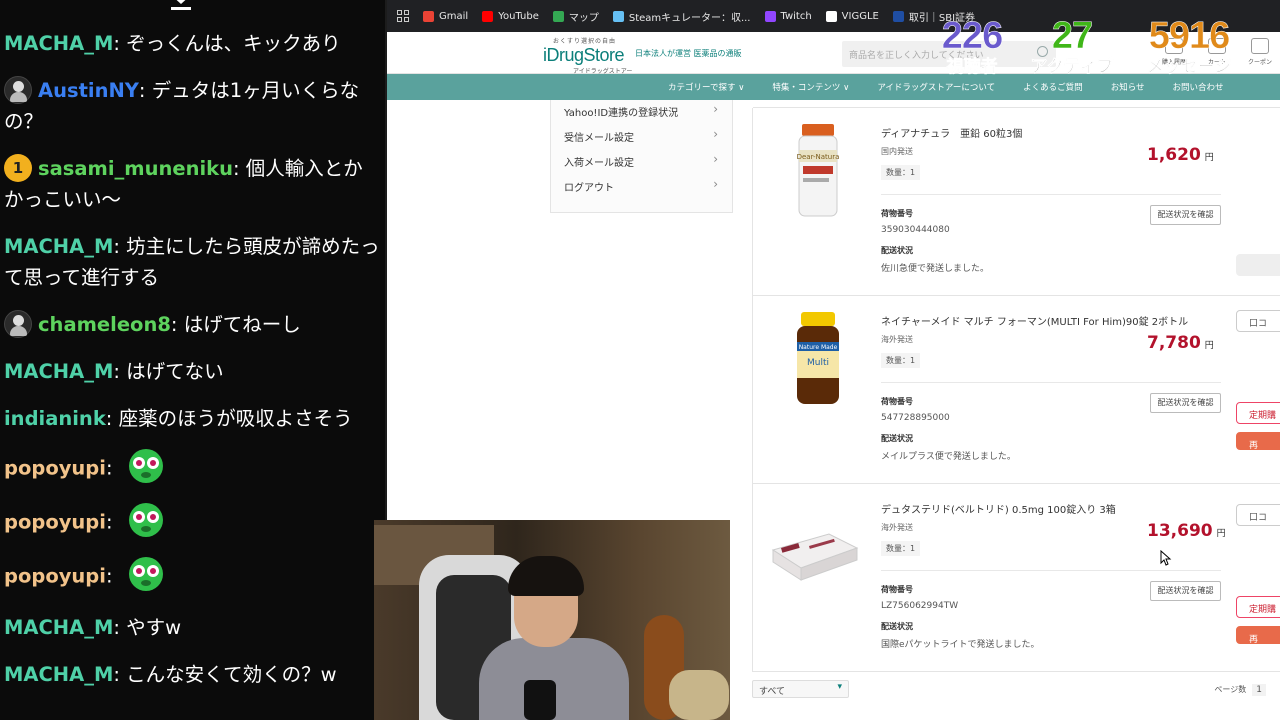 The width and height of the screenshot is (1280, 720). Describe the element at coordinates (552, 620) in the screenshot. I see `webcam-feed` at that location.